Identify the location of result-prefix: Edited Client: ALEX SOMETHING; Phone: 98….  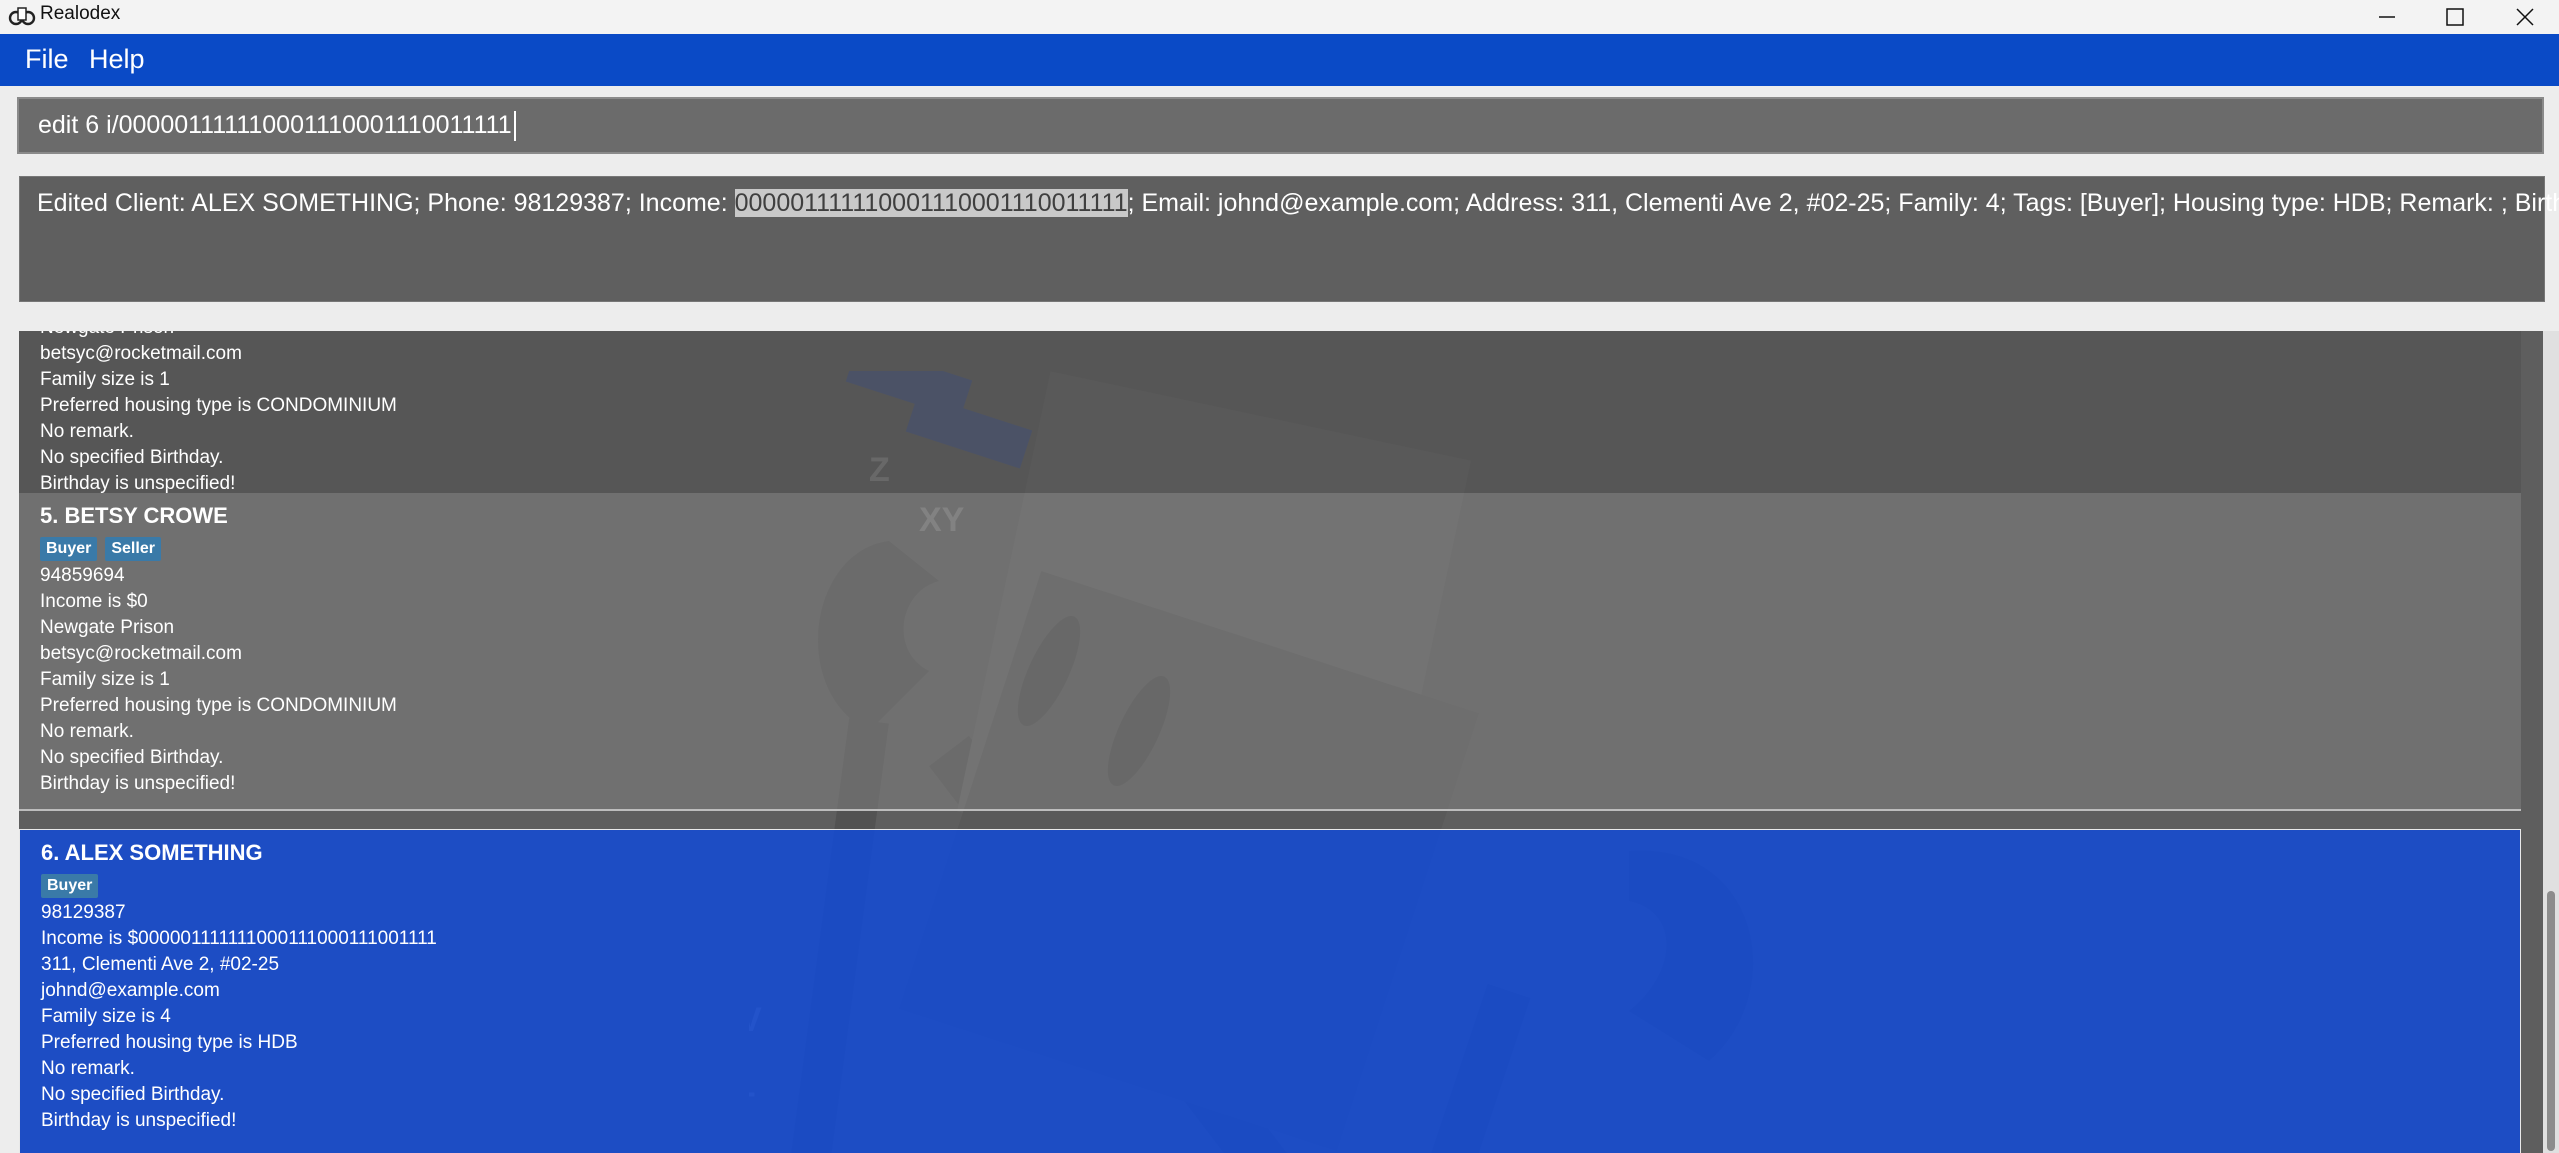
(386, 203).